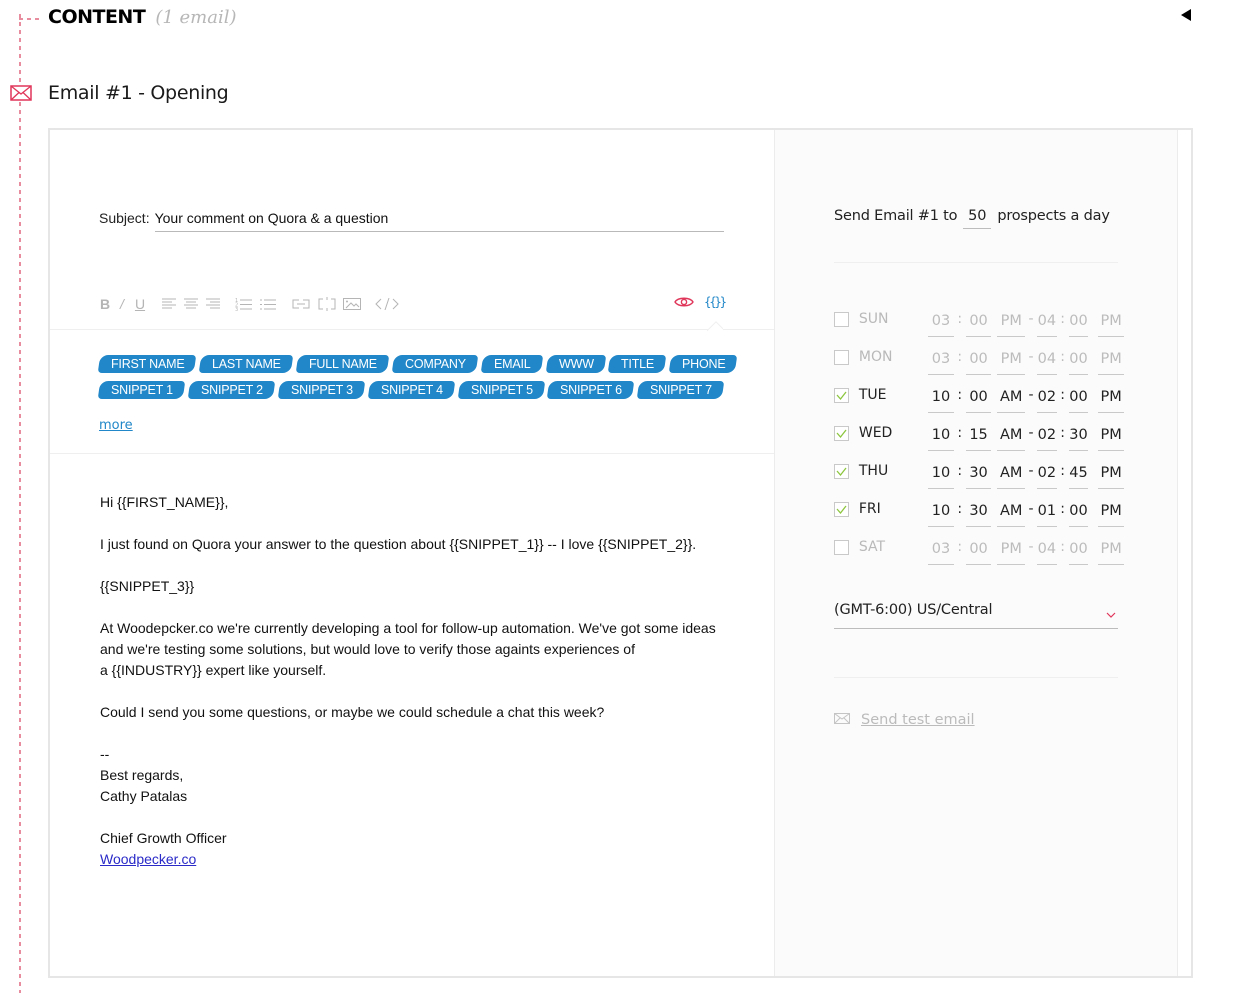  What do you see at coordinates (122, 304) in the screenshot?
I see `italic-button: /` at bounding box center [122, 304].